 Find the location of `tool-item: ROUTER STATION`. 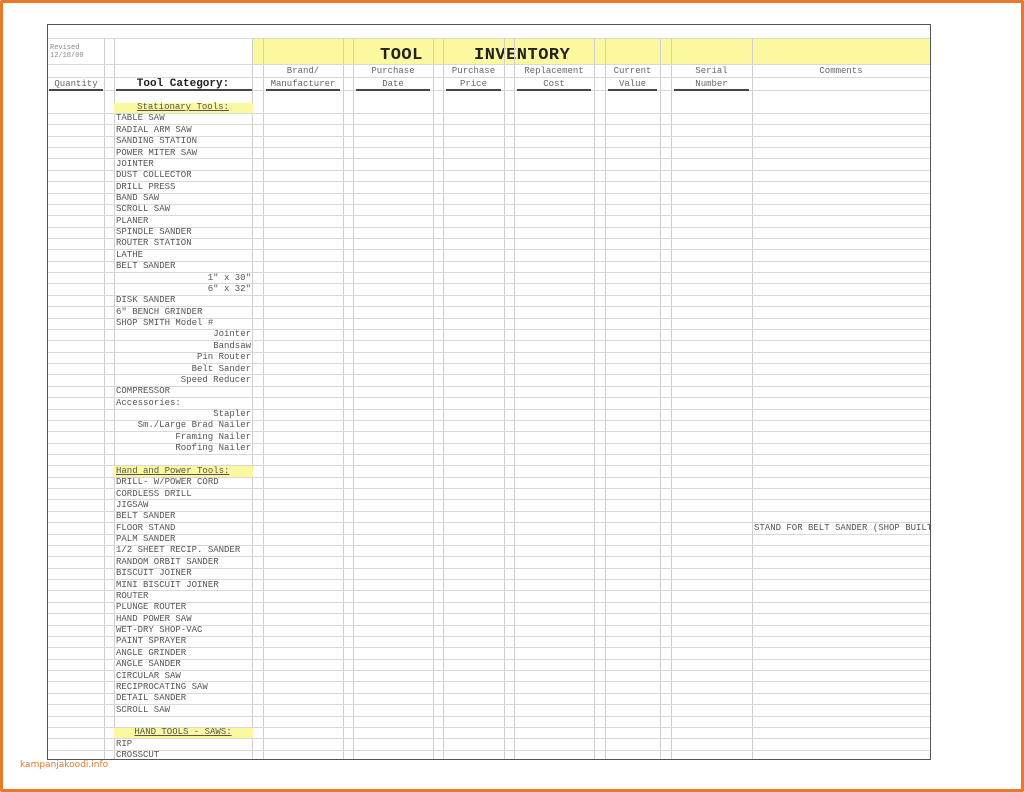

tool-item: ROUTER STATION is located at coordinates (154, 243).